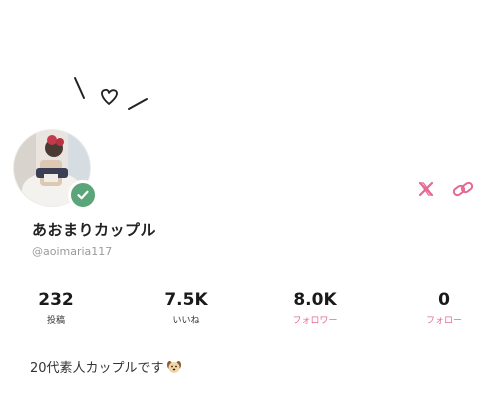 Image resolution: width=500 pixels, height=396 pixels. I want to click on profile-handle: @aoimaria117, so click(72, 251).